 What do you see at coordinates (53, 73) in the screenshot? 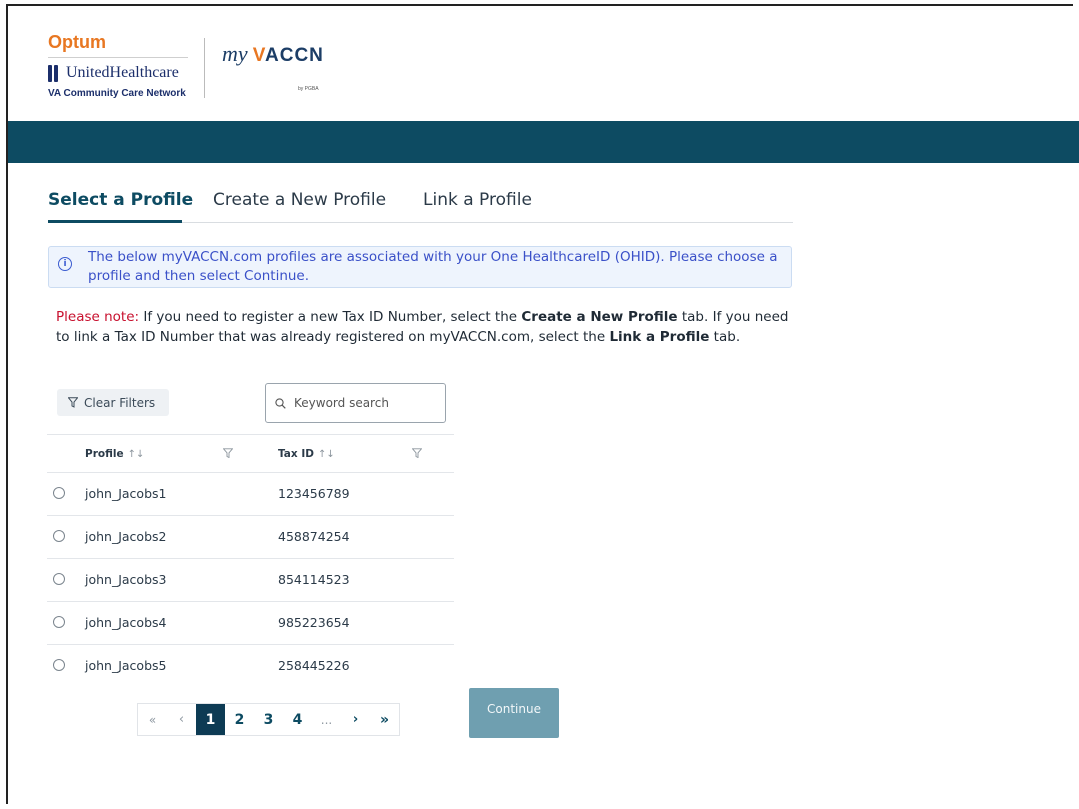
I see `uhc-mark-icon` at bounding box center [53, 73].